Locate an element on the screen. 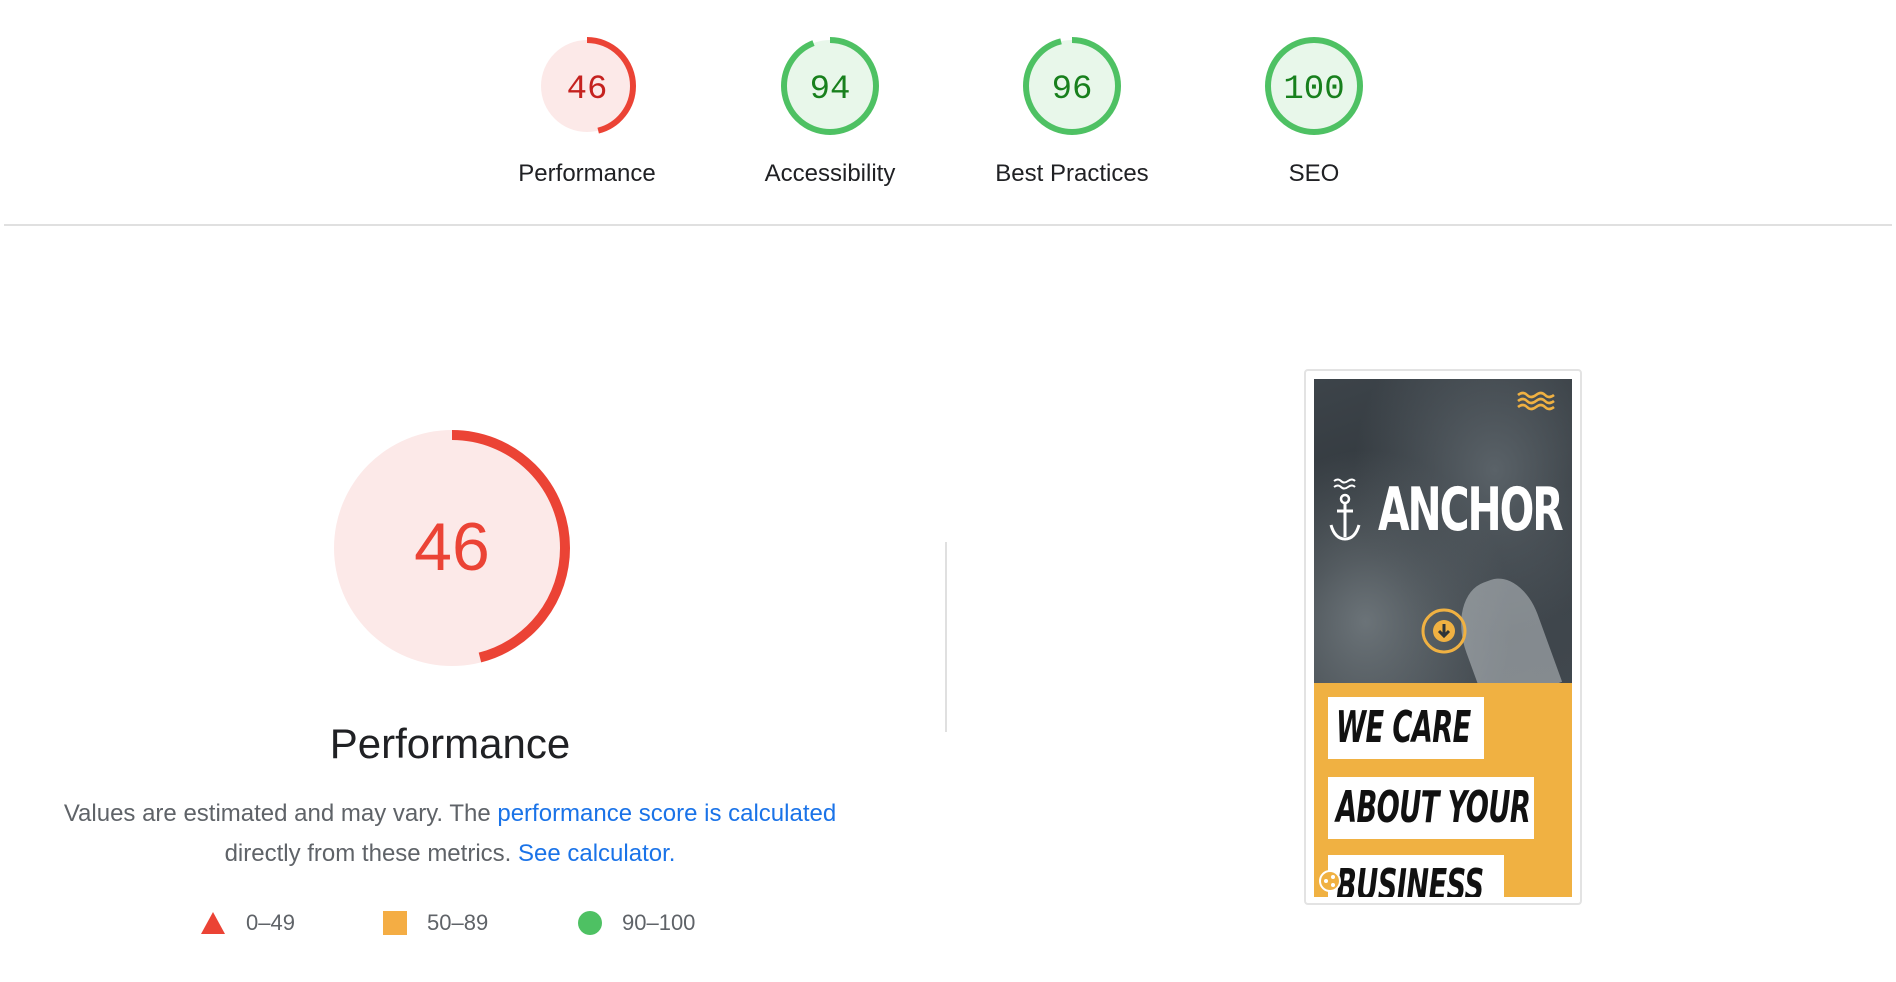 The width and height of the screenshot is (1896, 982). performance-gauge-large: 46 is located at coordinates (452, 548).